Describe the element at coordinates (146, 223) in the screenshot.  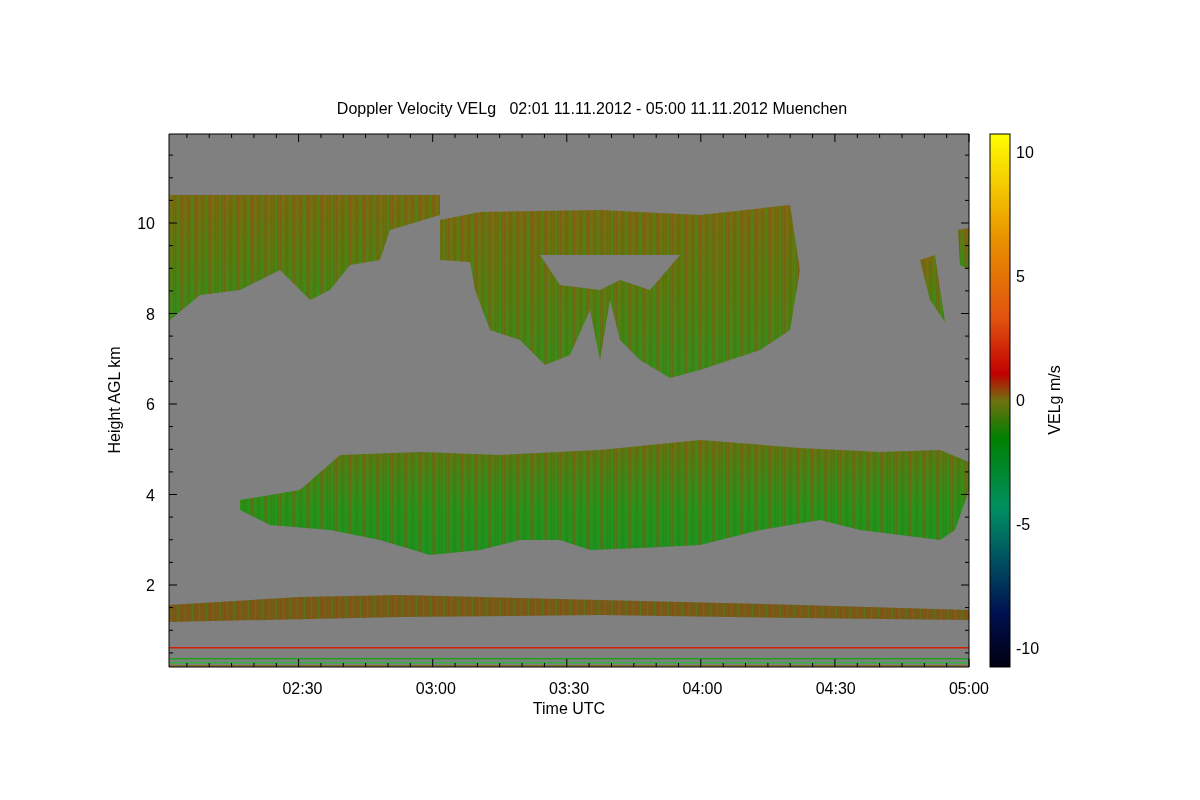
I see `y-tick-label: 10` at that location.